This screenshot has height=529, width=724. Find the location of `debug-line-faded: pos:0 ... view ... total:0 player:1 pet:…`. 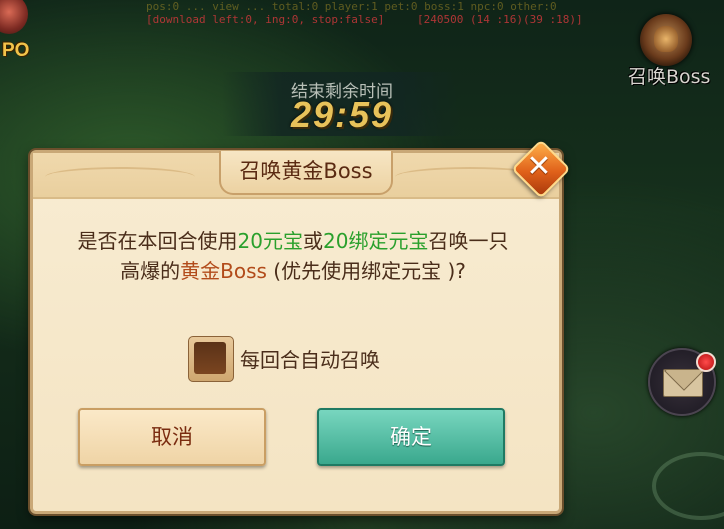

debug-line-faded: pos:0 ... view ... total:0 player:1 pet:… is located at coordinates (351, 6).